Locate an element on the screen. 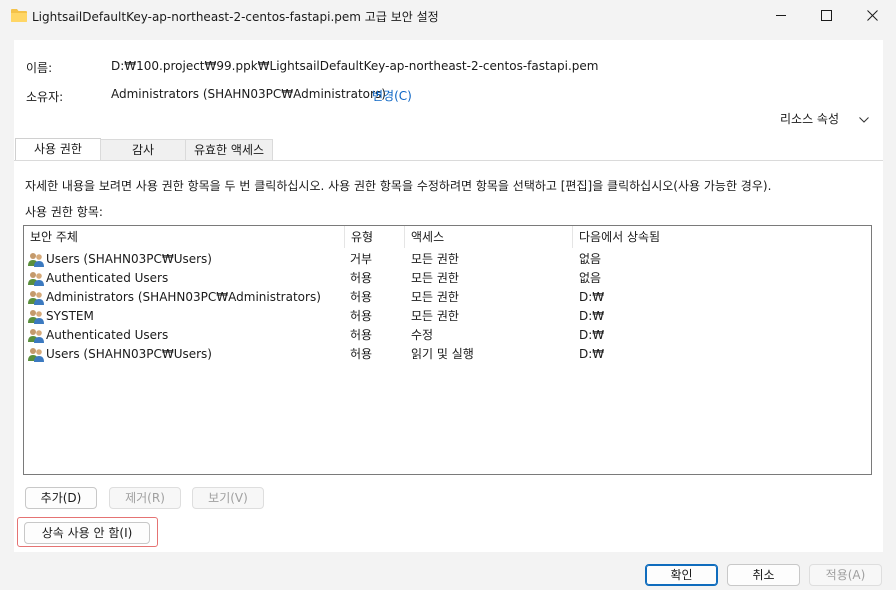 Image resolution: width=896 pixels, height=590 pixels. row-type: 거부 is located at coordinates (361, 259).